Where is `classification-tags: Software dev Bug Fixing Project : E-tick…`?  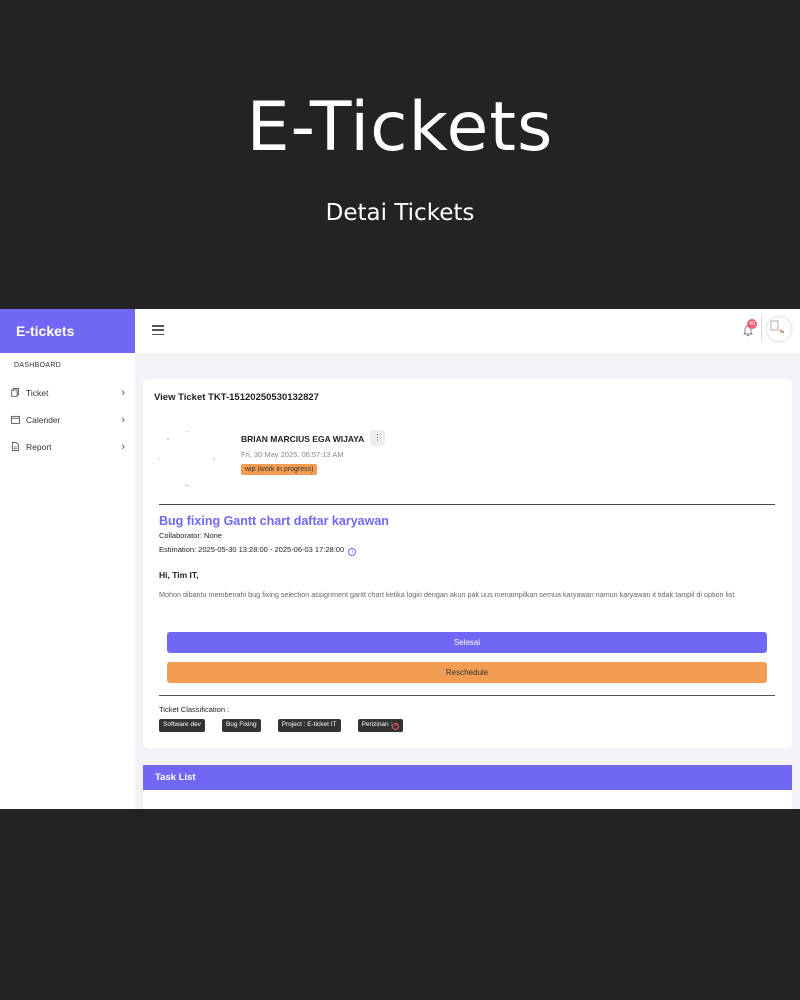
classification-tags: Software dev Bug Fixing Project : E-tick… is located at coordinates (289, 725).